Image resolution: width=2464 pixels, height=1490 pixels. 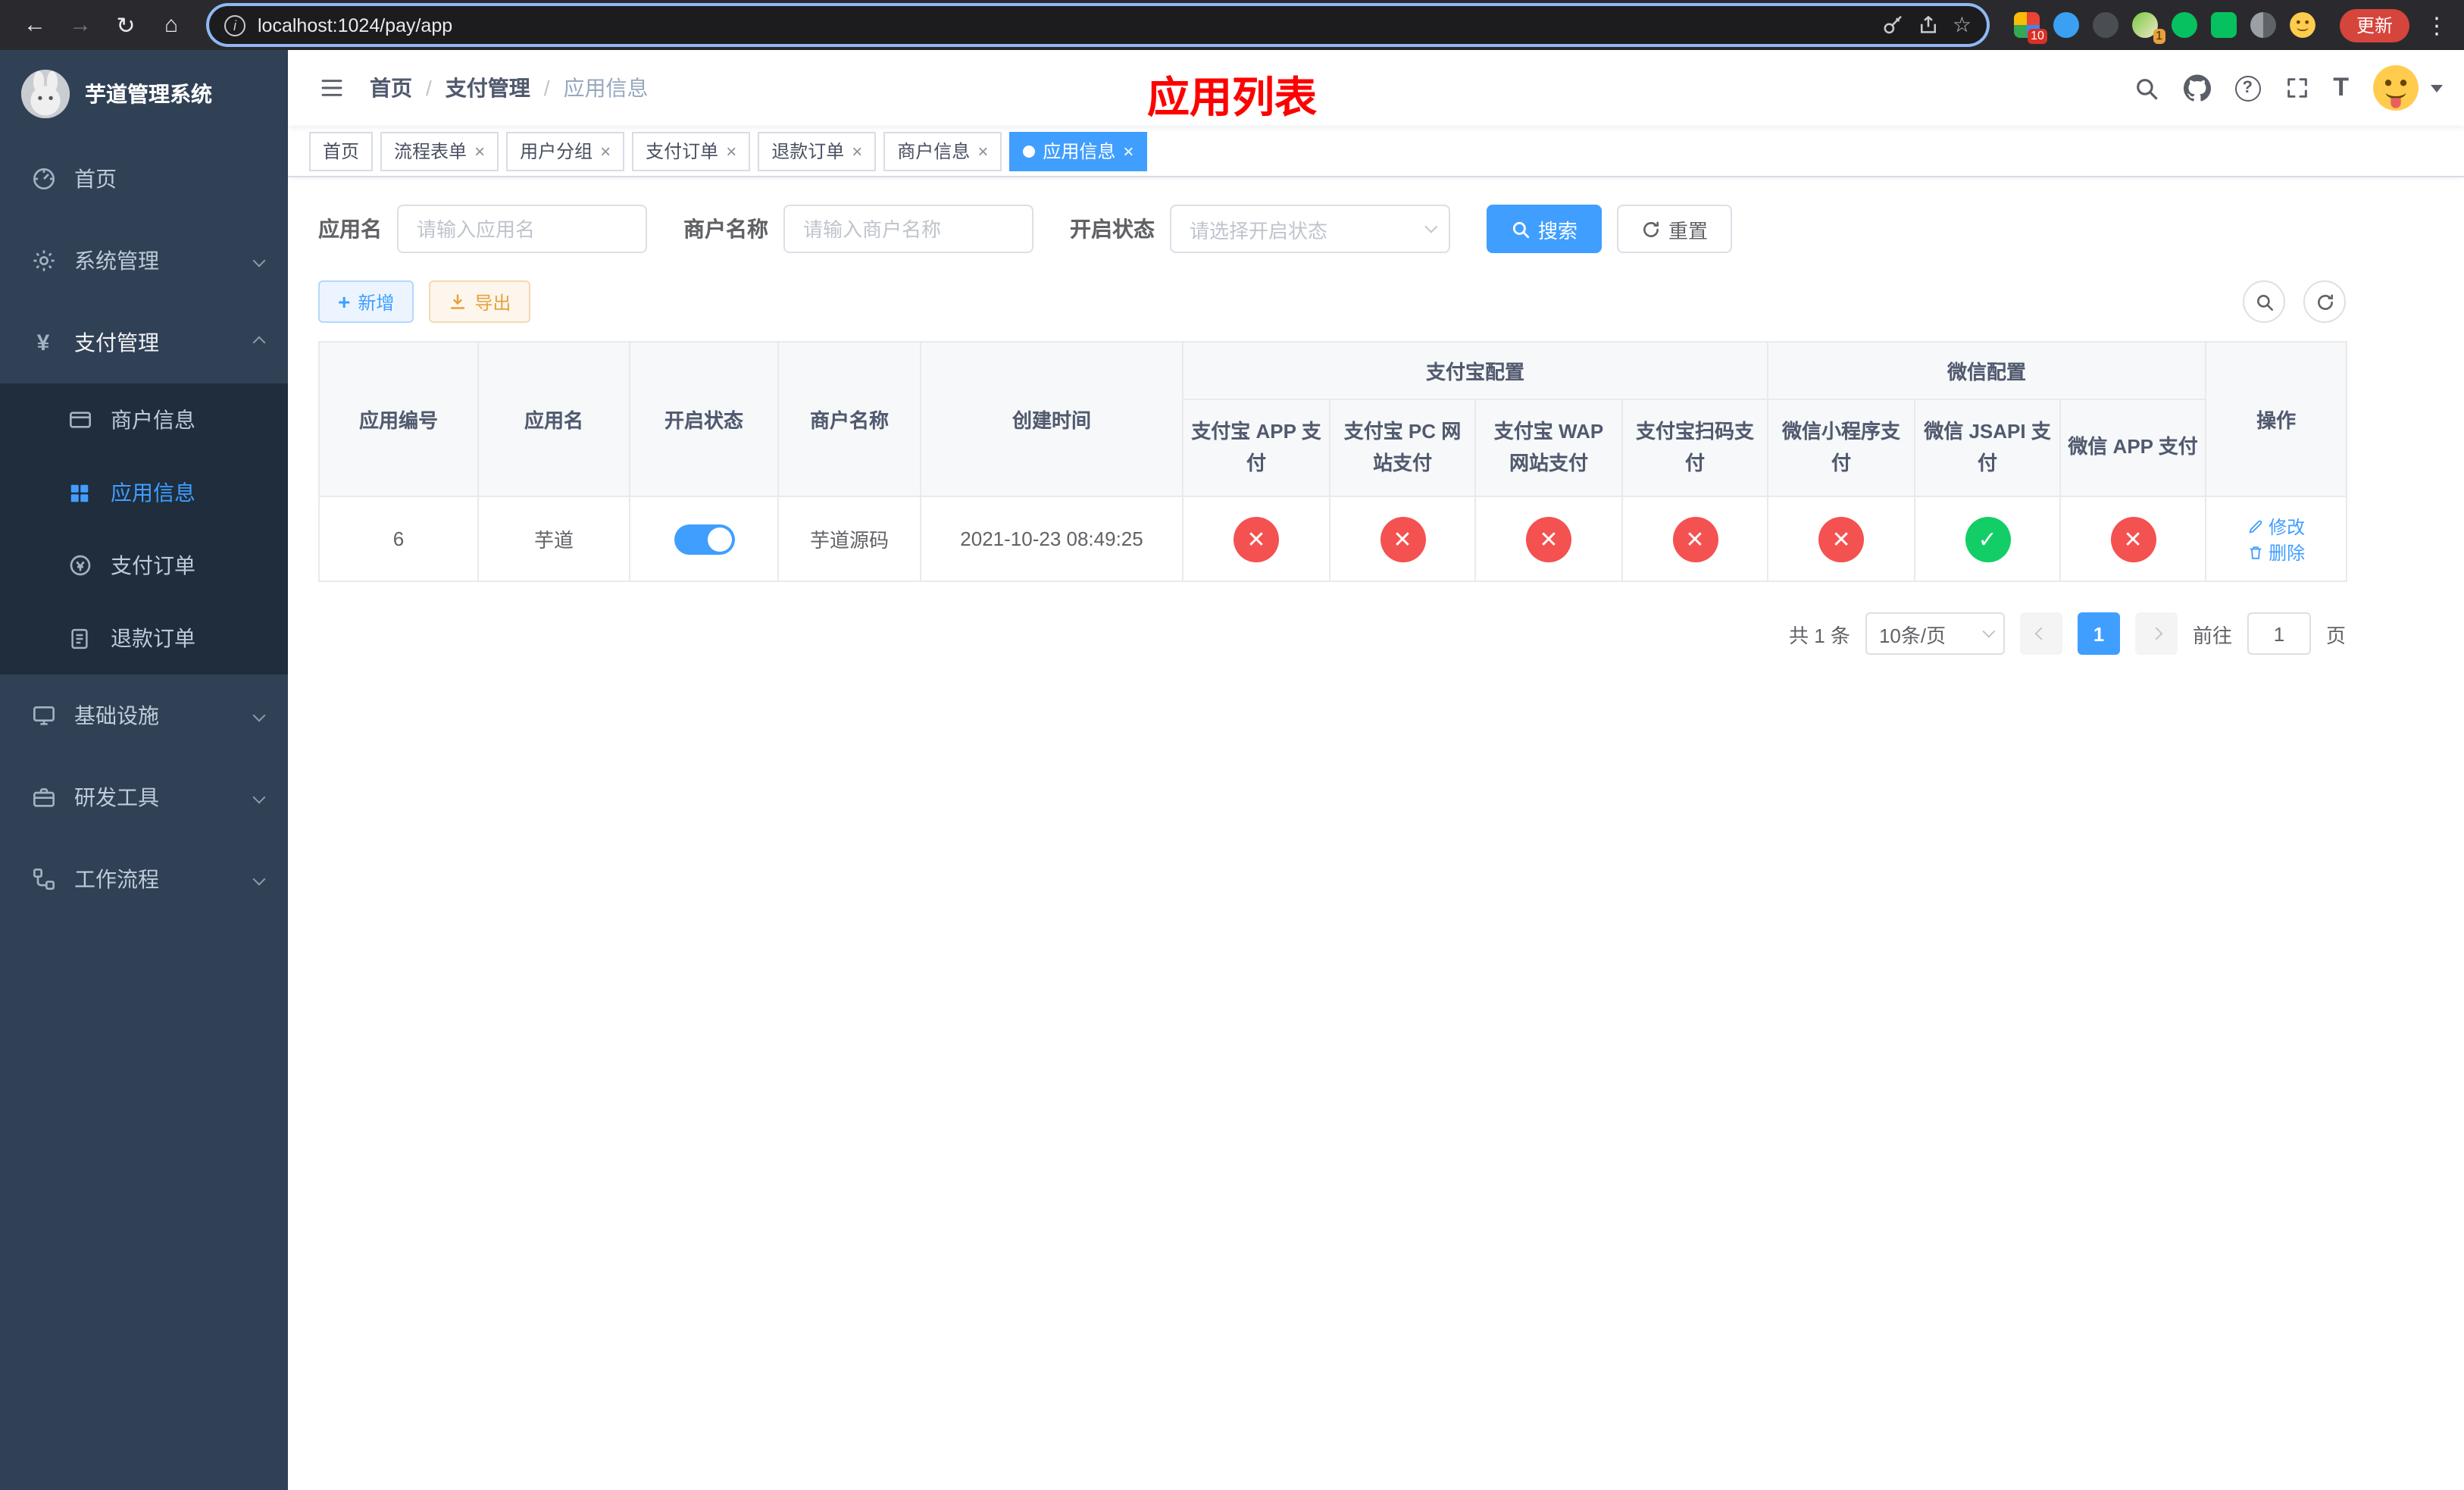 What do you see at coordinates (2040, 633) in the screenshot?
I see `prev-page-button` at bounding box center [2040, 633].